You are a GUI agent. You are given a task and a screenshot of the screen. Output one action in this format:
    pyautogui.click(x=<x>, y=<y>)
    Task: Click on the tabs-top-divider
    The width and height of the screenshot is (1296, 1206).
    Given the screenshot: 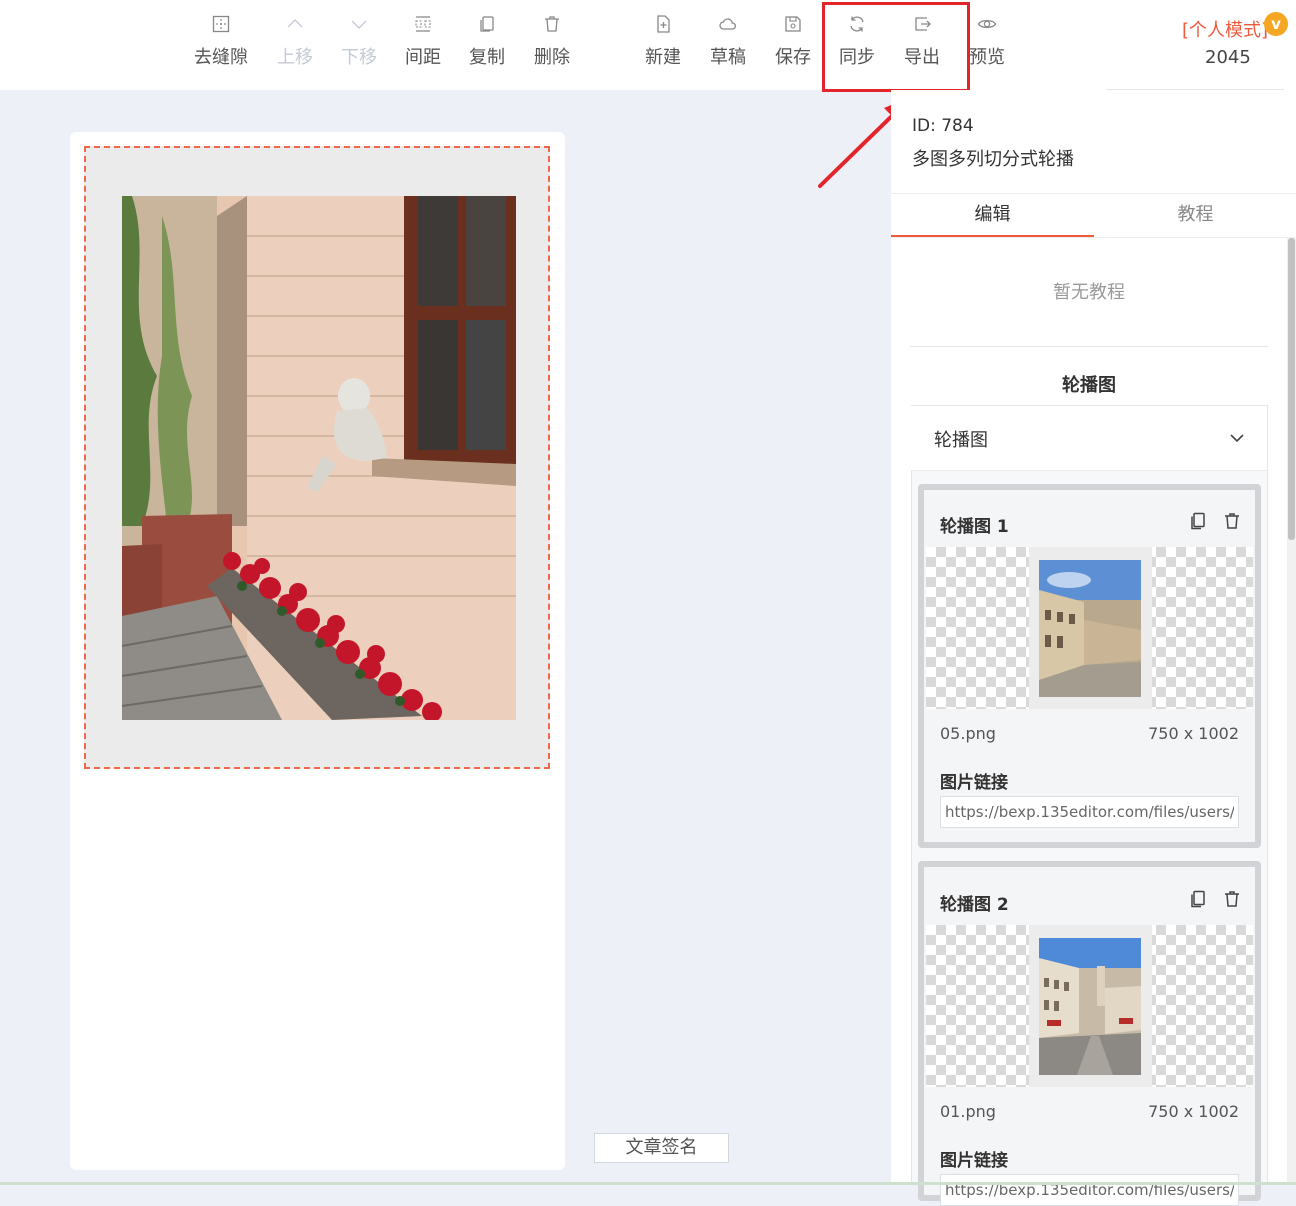 What is the action you would take?
    pyautogui.click(x=1093, y=193)
    